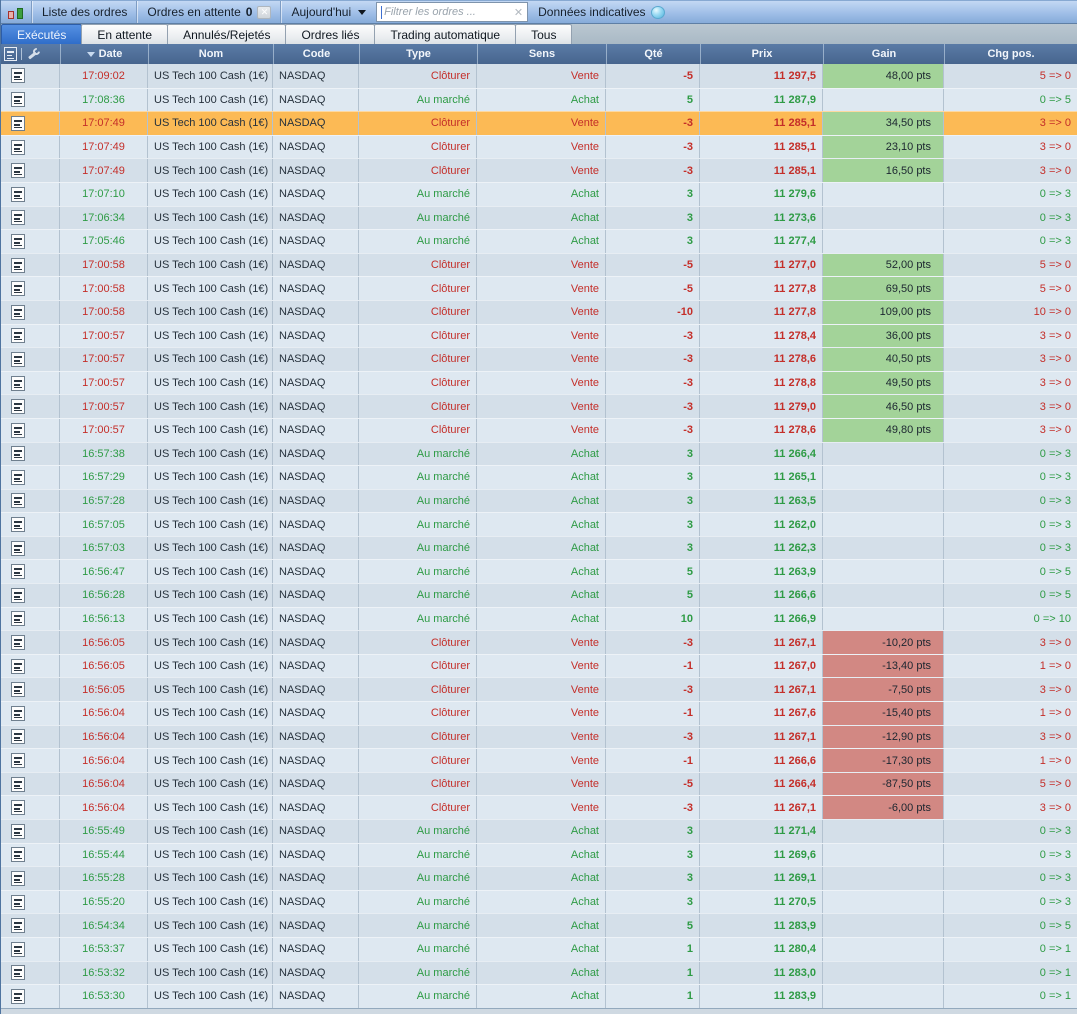 This screenshot has height=1014, width=1077. What do you see at coordinates (541, 54) in the screenshot?
I see `column-header-sens: Sens` at bounding box center [541, 54].